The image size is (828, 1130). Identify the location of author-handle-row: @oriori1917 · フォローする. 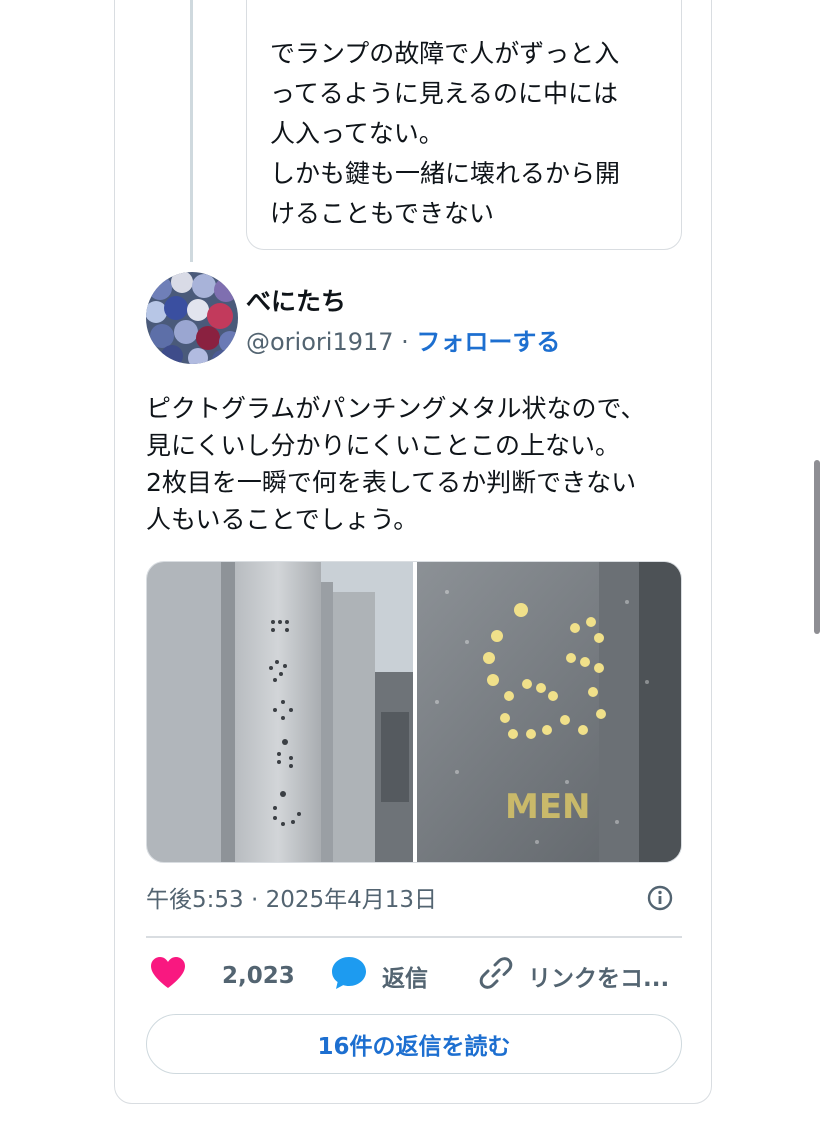
(403, 339).